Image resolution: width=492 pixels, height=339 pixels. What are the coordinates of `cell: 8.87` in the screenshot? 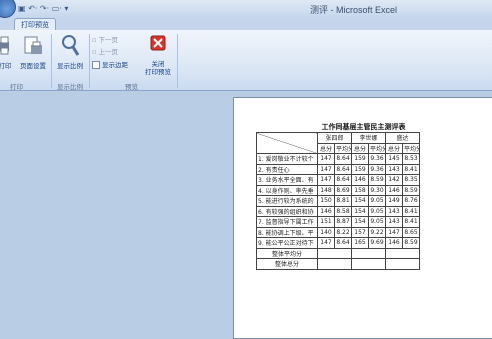 It's located at (343, 222).